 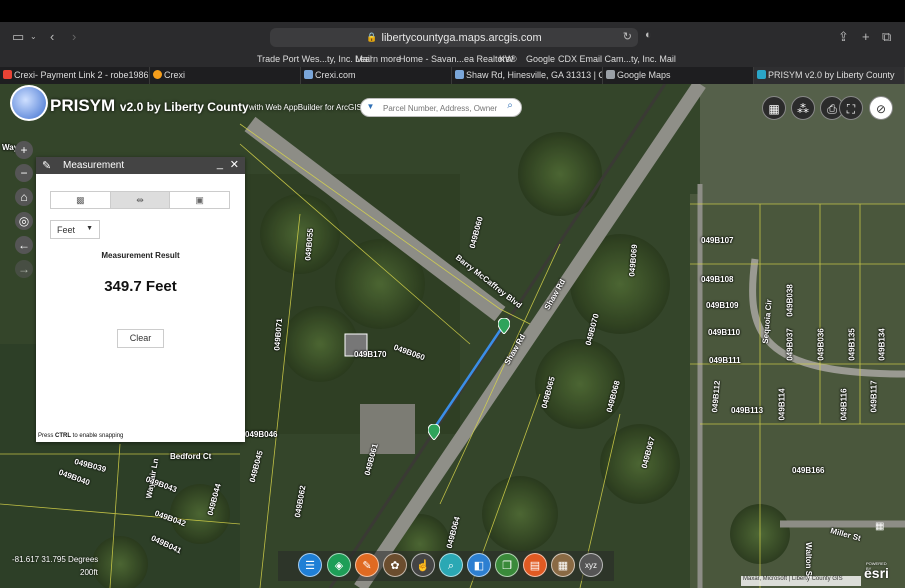 What do you see at coordinates (451, 565) in the screenshot?
I see `query-icon: ⌕` at bounding box center [451, 565].